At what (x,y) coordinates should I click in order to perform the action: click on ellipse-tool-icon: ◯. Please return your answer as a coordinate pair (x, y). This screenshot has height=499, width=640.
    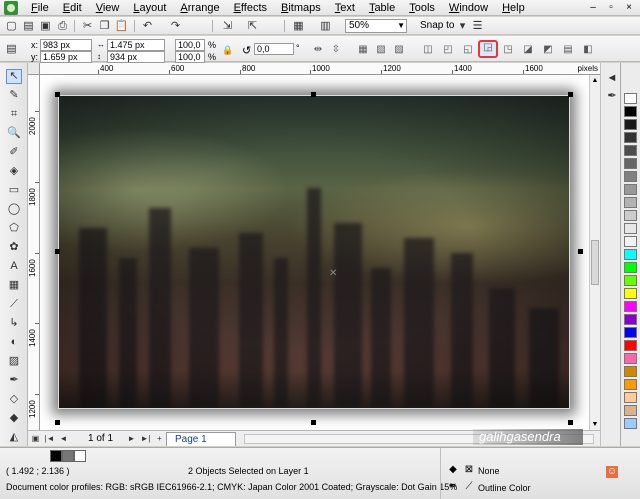
    Looking at the image, I should click on (14, 209).